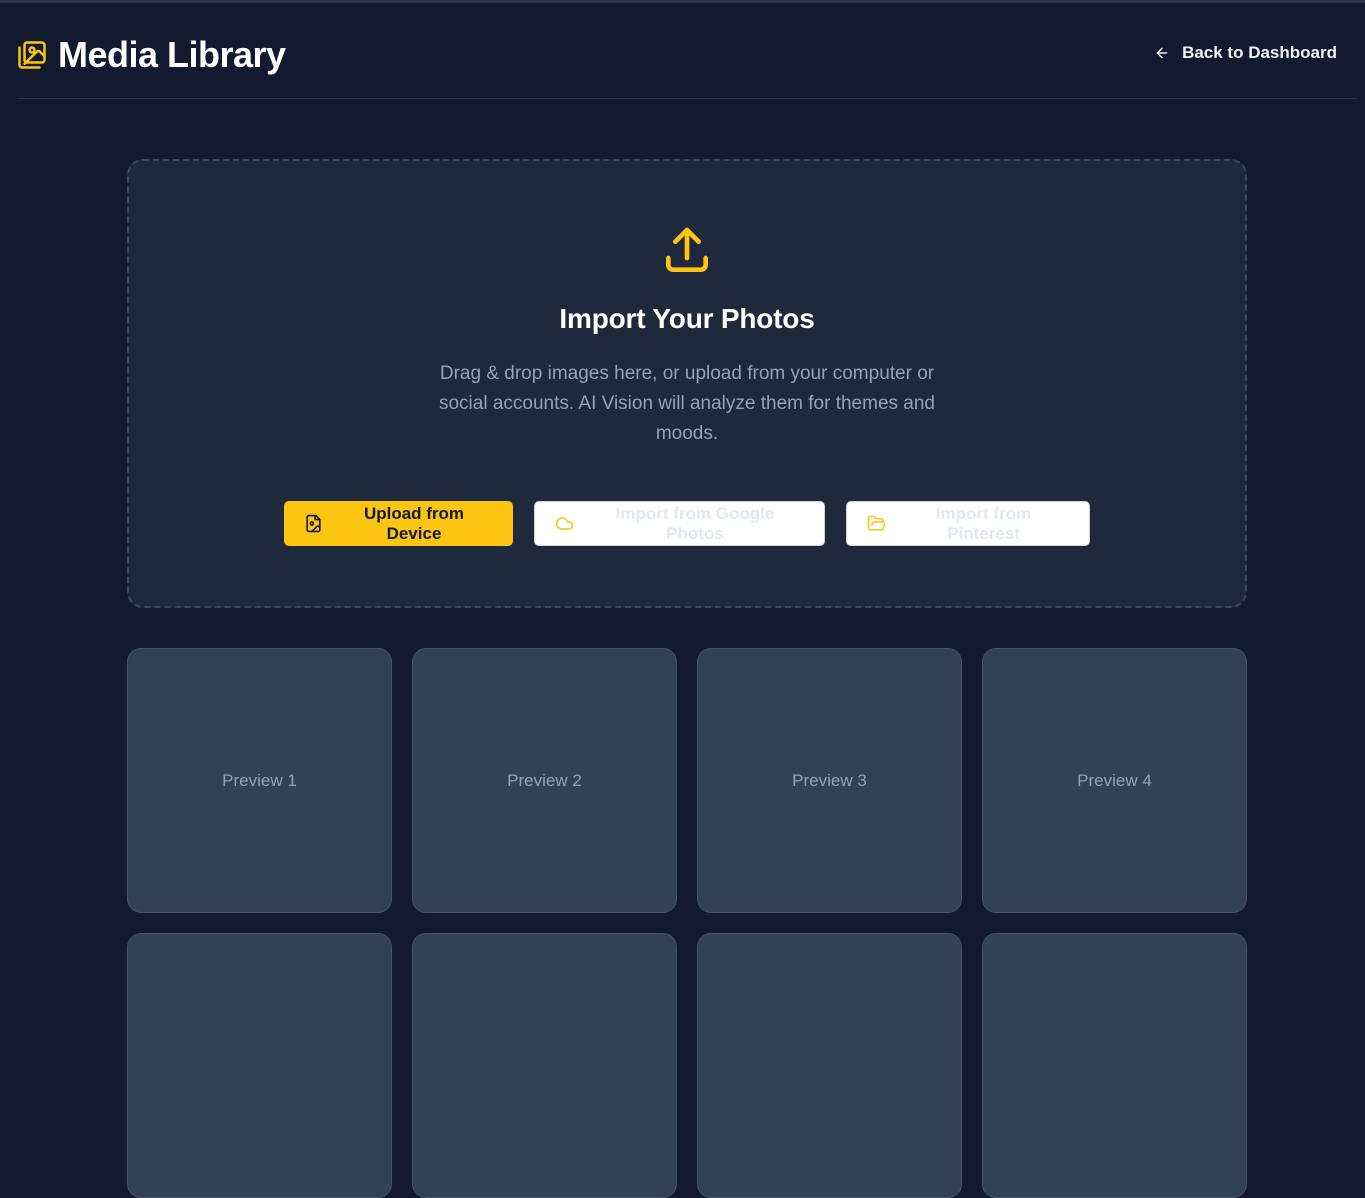 The width and height of the screenshot is (1365, 1198). What do you see at coordinates (1259, 52) in the screenshot?
I see `back-link-label: Back to Dashboard` at bounding box center [1259, 52].